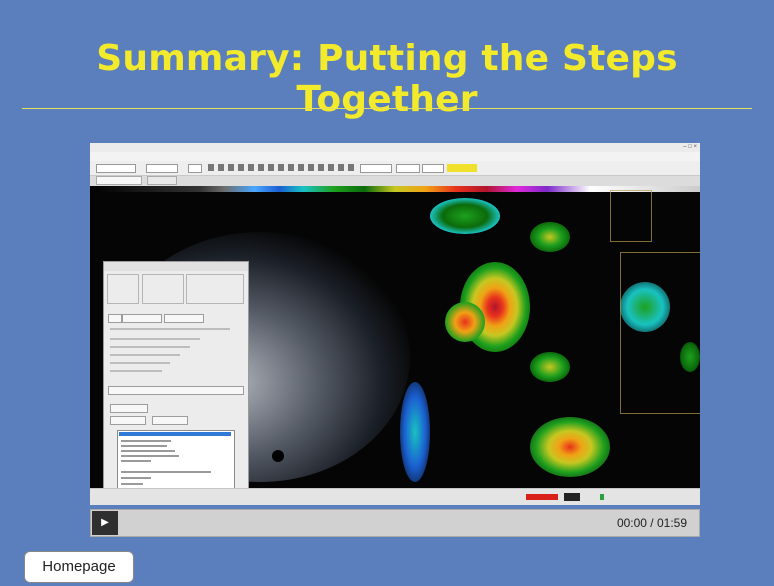 This screenshot has height=586, width=774. What do you see at coordinates (690, 147) in the screenshot?
I see `window-controls: – □ ×` at bounding box center [690, 147].